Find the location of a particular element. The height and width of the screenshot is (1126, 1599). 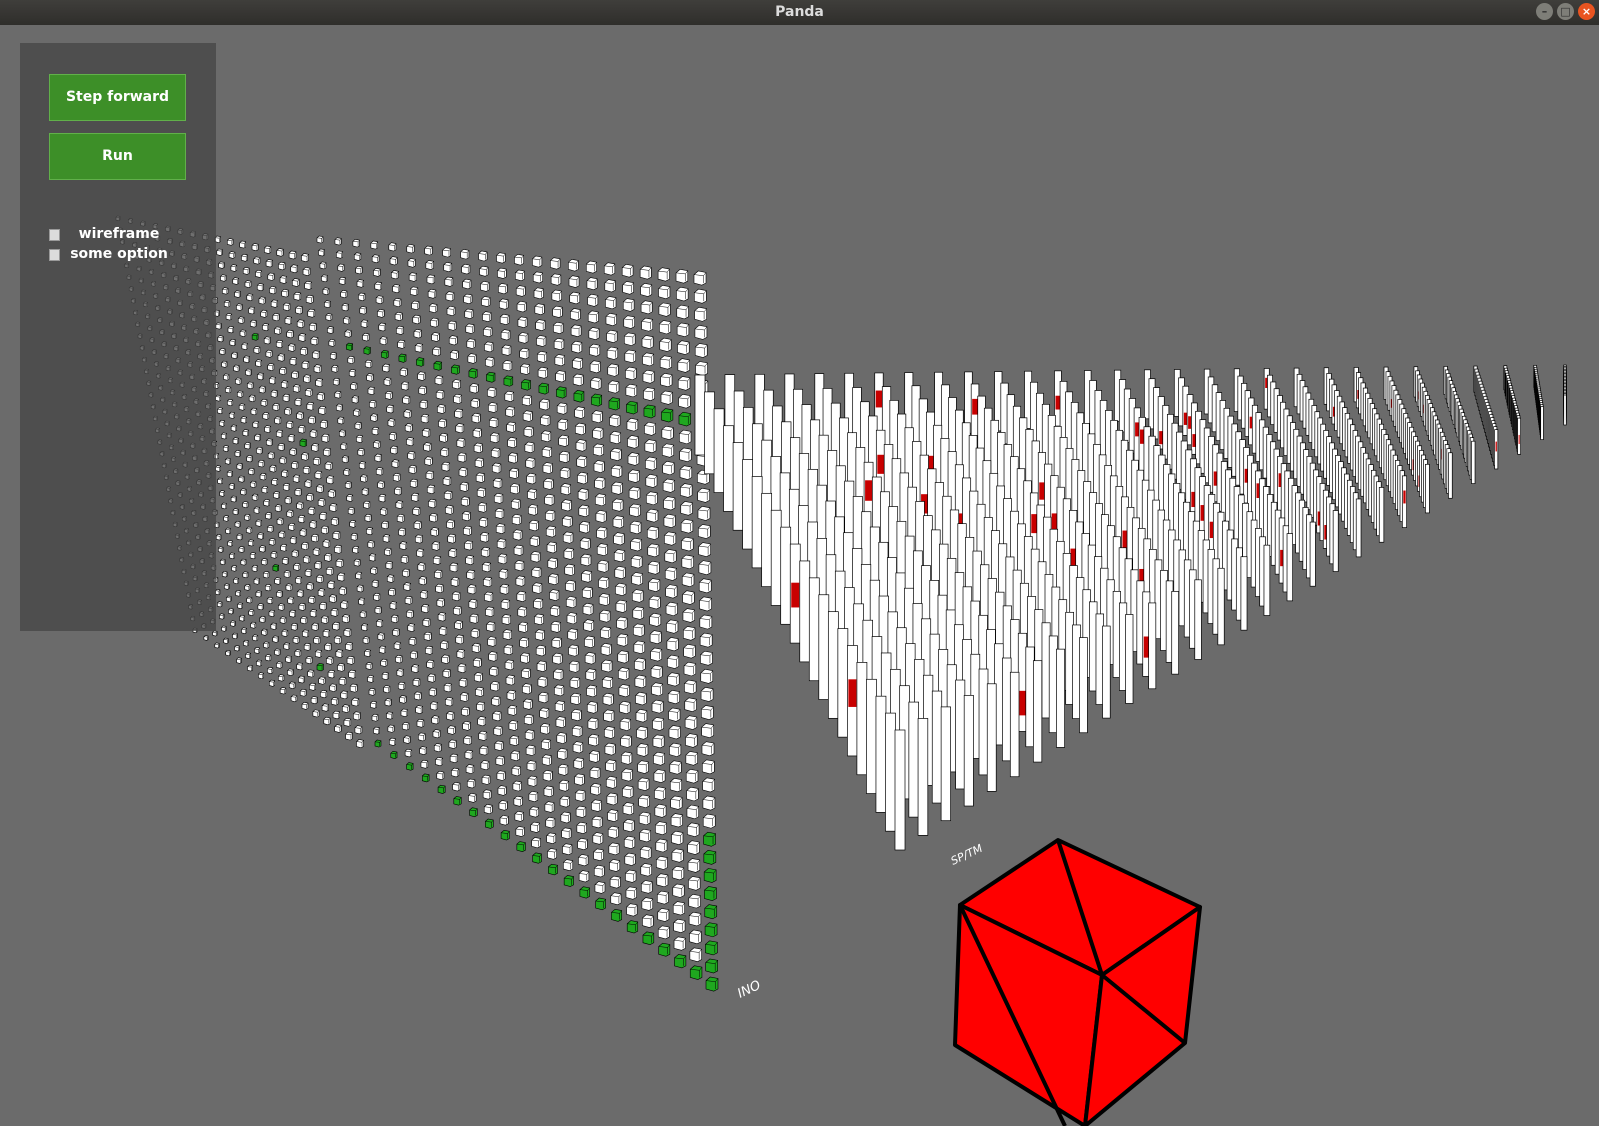

window-title: Panda is located at coordinates (799, 12).